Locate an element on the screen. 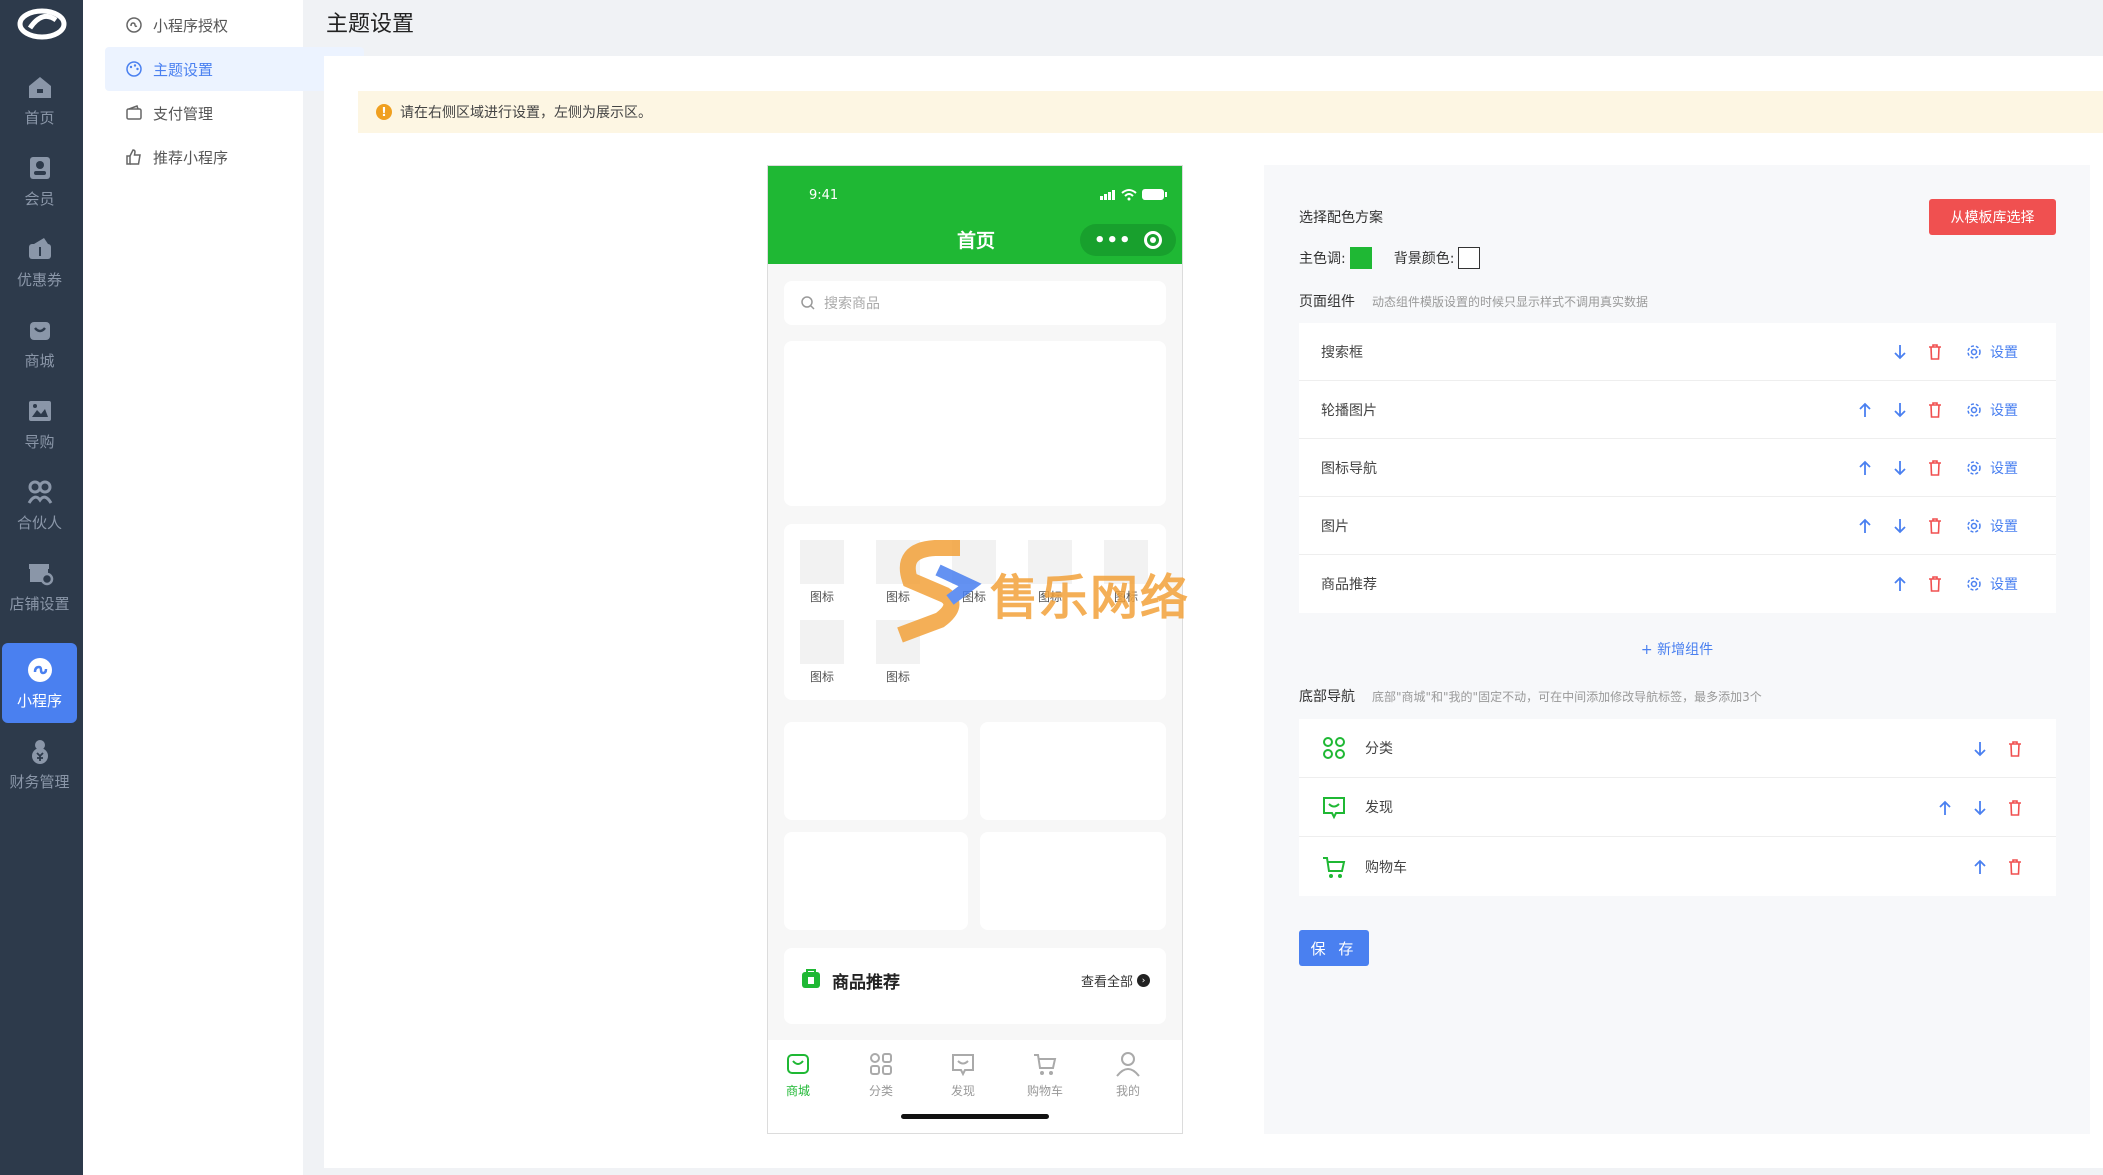 The height and width of the screenshot is (1175, 2103). rail-item-guide: 导购 is located at coordinates (39, 424).